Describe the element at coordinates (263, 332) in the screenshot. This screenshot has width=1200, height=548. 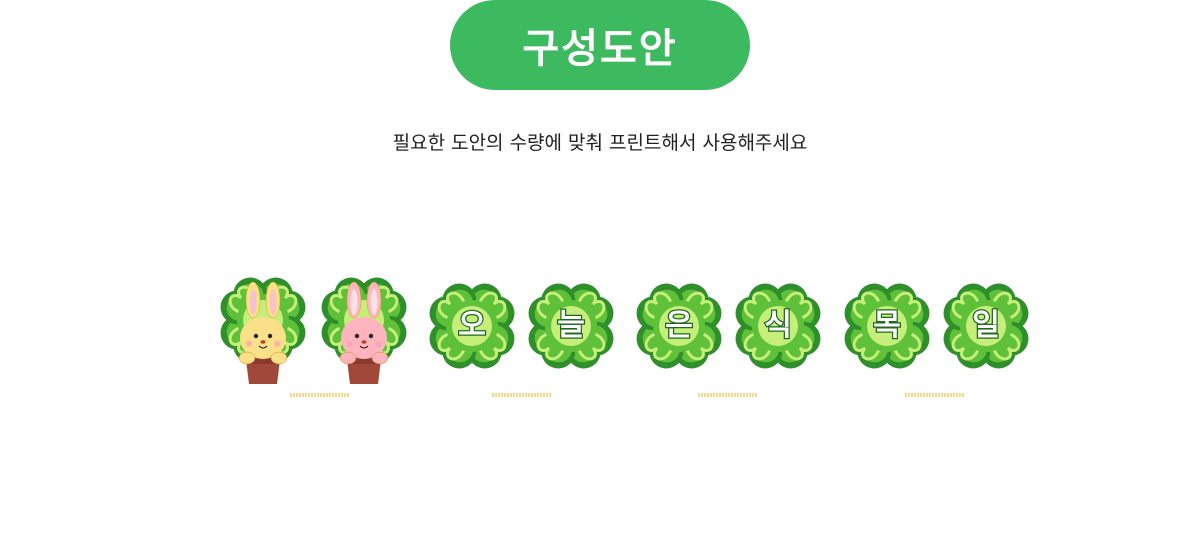
I see `yellow-bunny-icon` at that location.